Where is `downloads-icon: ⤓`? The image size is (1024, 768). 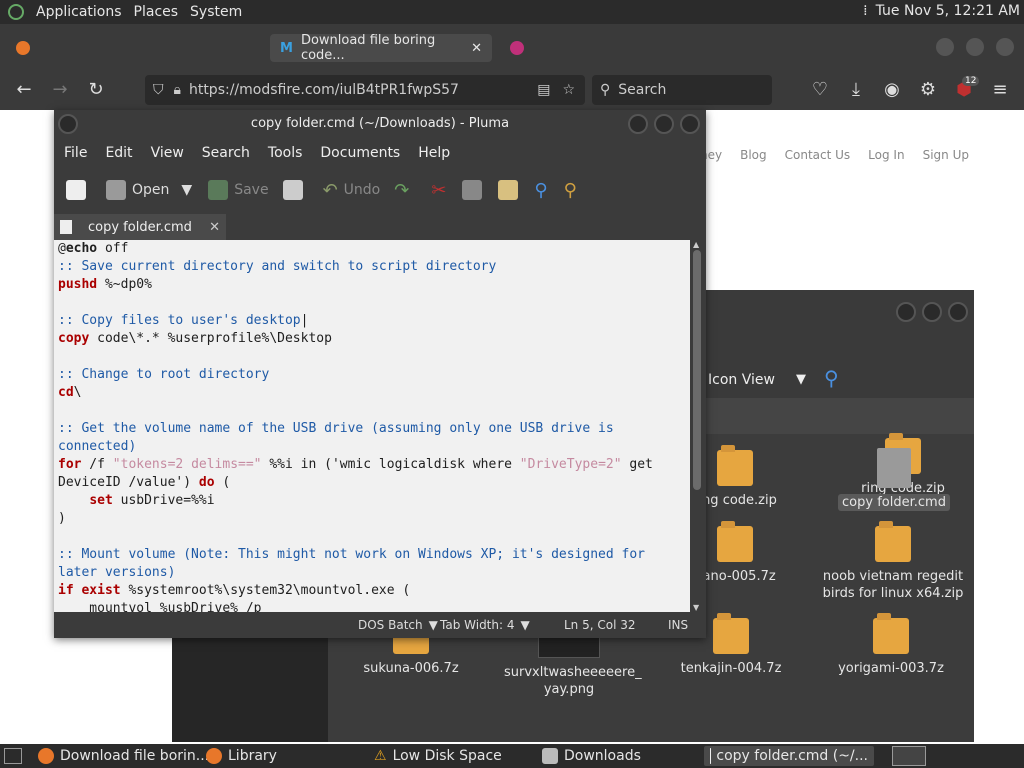
downloads-icon: ⤓ is located at coordinates (856, 90).